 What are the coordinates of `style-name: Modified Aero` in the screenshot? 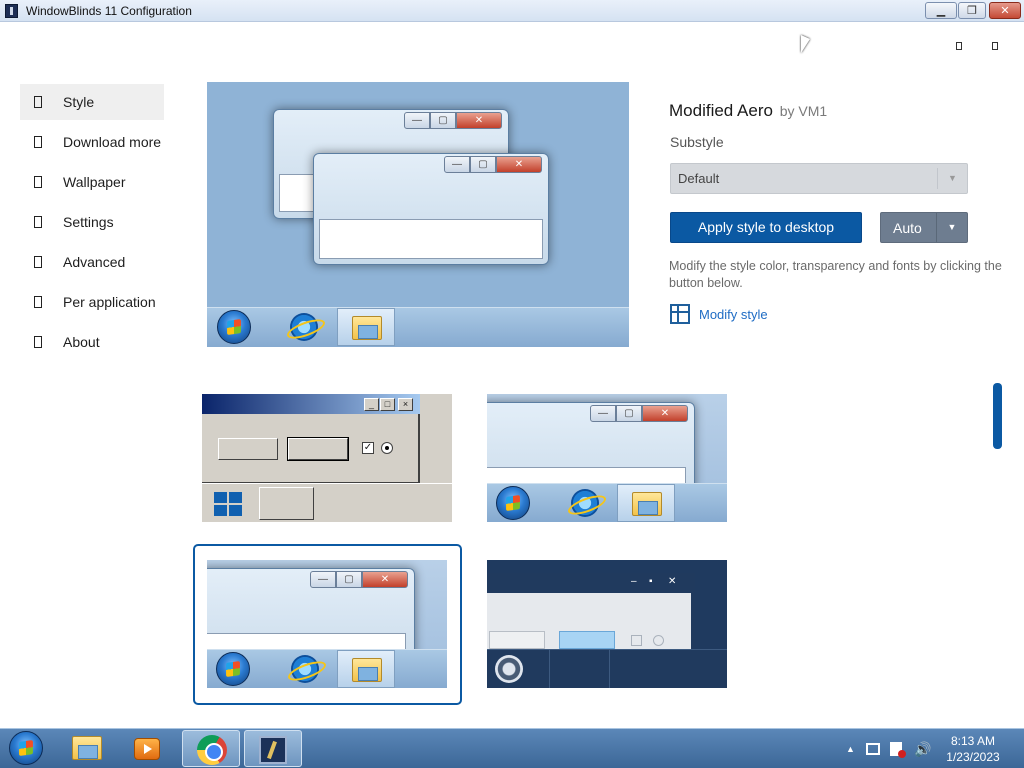 It's located at (721, 110).